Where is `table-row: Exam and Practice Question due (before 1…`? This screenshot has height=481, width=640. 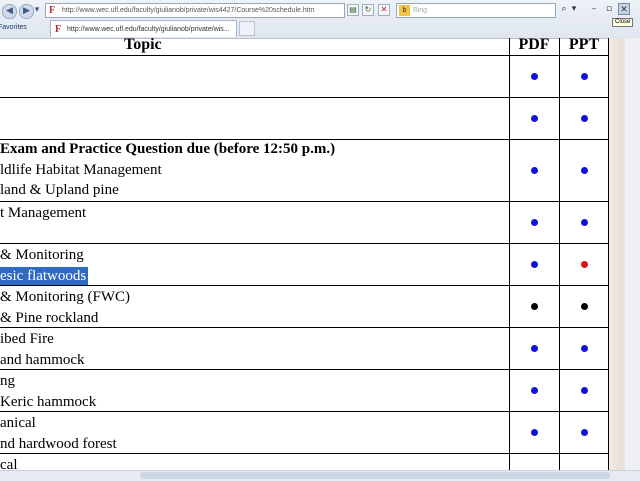 table-row: Exam and Practice Question due (before 1… is located at coordinates (254, 170).